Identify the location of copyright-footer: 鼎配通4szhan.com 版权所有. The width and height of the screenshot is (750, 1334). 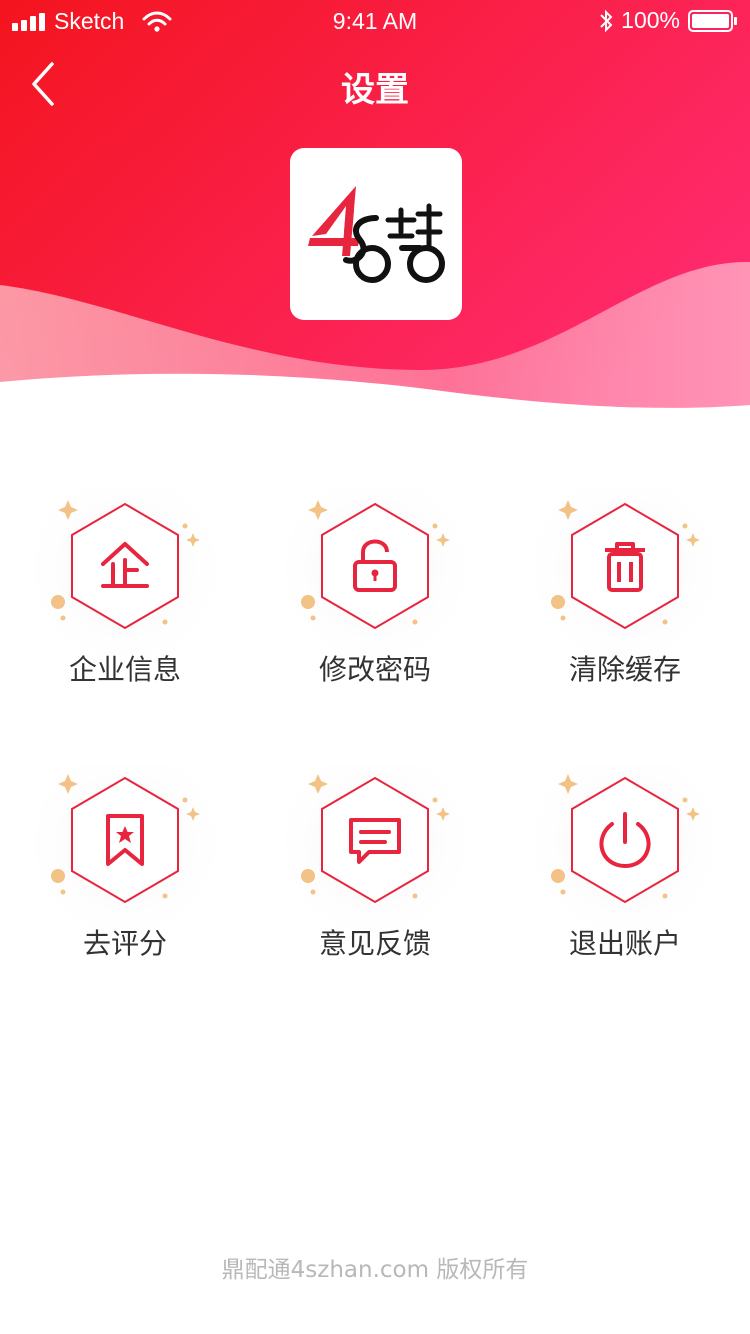
(375, 1270).